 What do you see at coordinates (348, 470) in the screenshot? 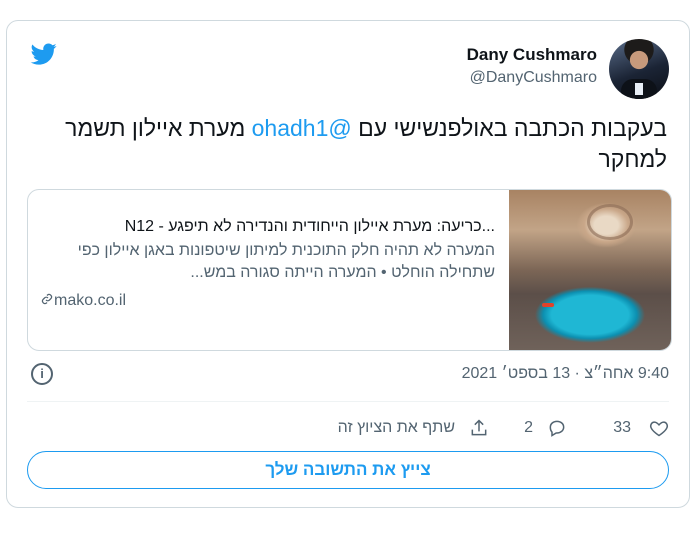
I see `compose-reply-button: צייץ את התשובה שלך` at bounding box center [348, 470].